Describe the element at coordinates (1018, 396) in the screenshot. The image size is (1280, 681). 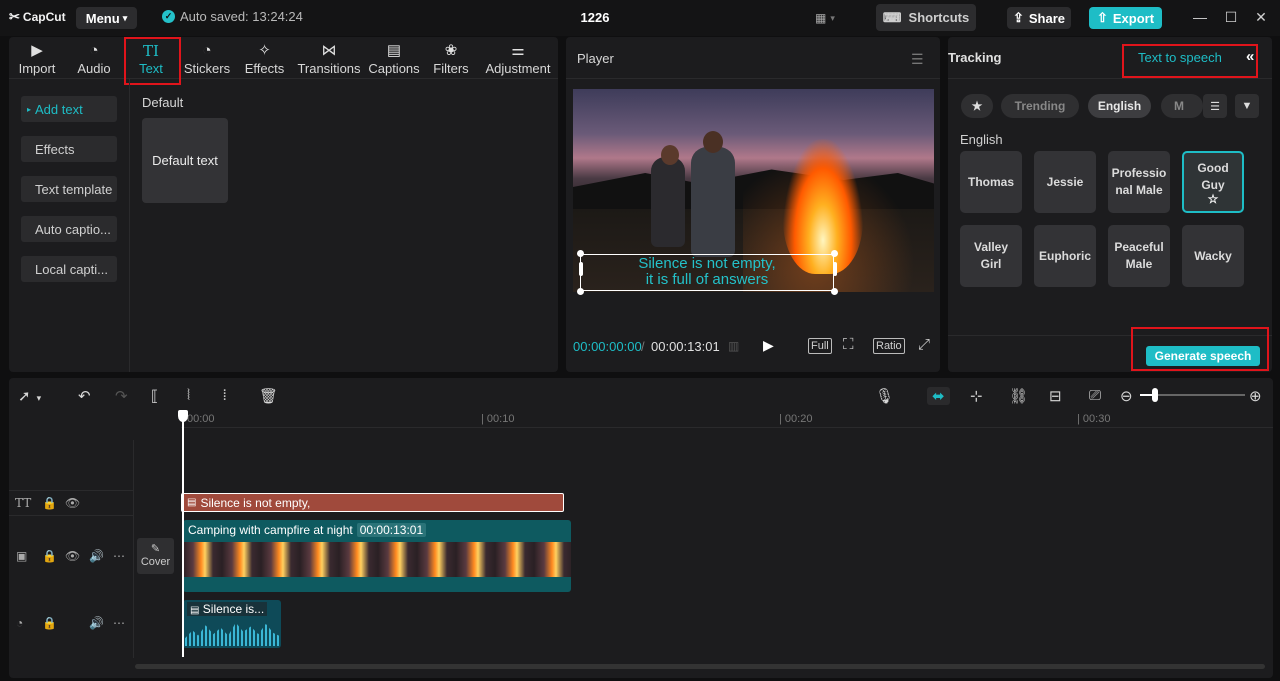
I see `link-icon: ⛓` at that location.